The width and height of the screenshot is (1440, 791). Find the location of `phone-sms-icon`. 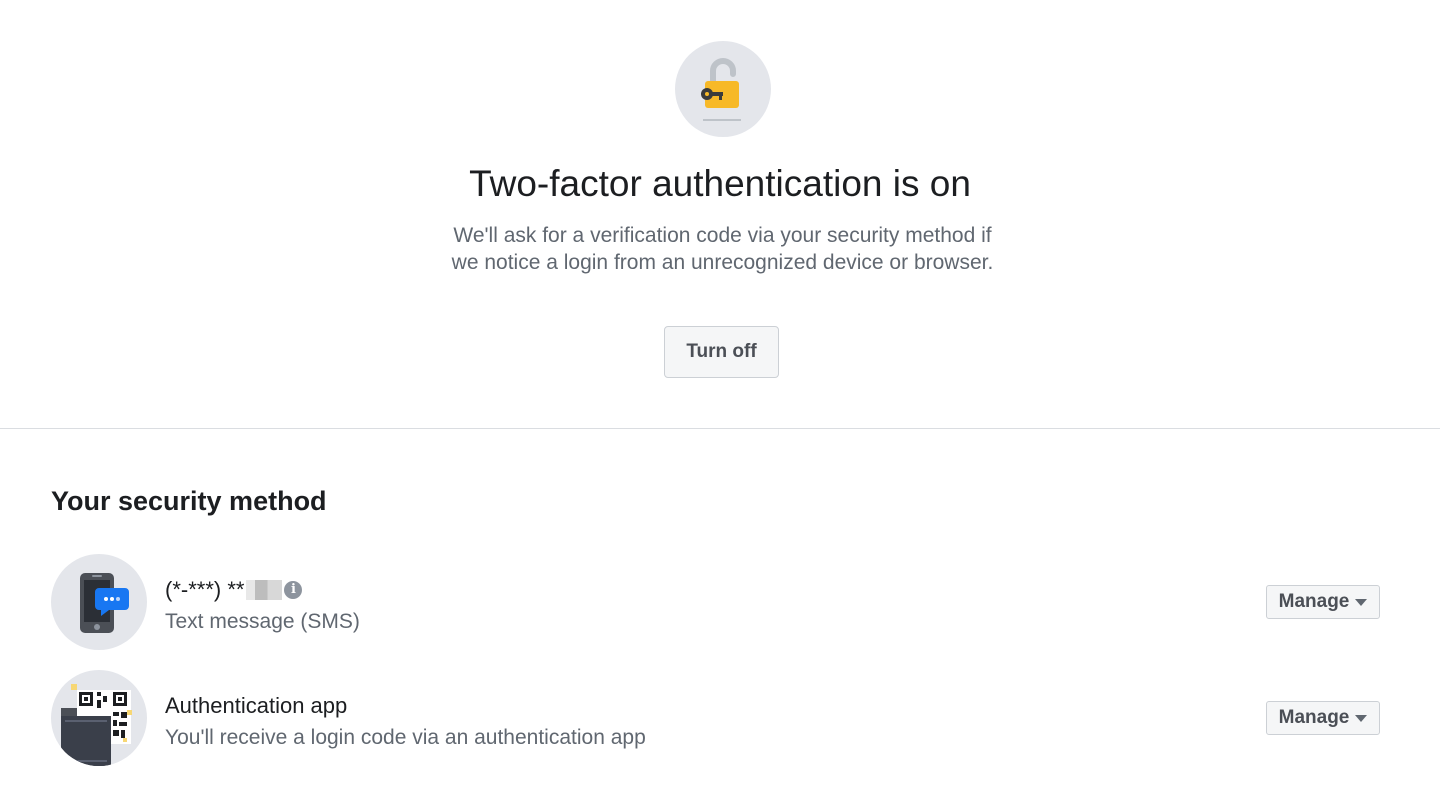

phone-sms-icon is located at coordinates (99, 602).